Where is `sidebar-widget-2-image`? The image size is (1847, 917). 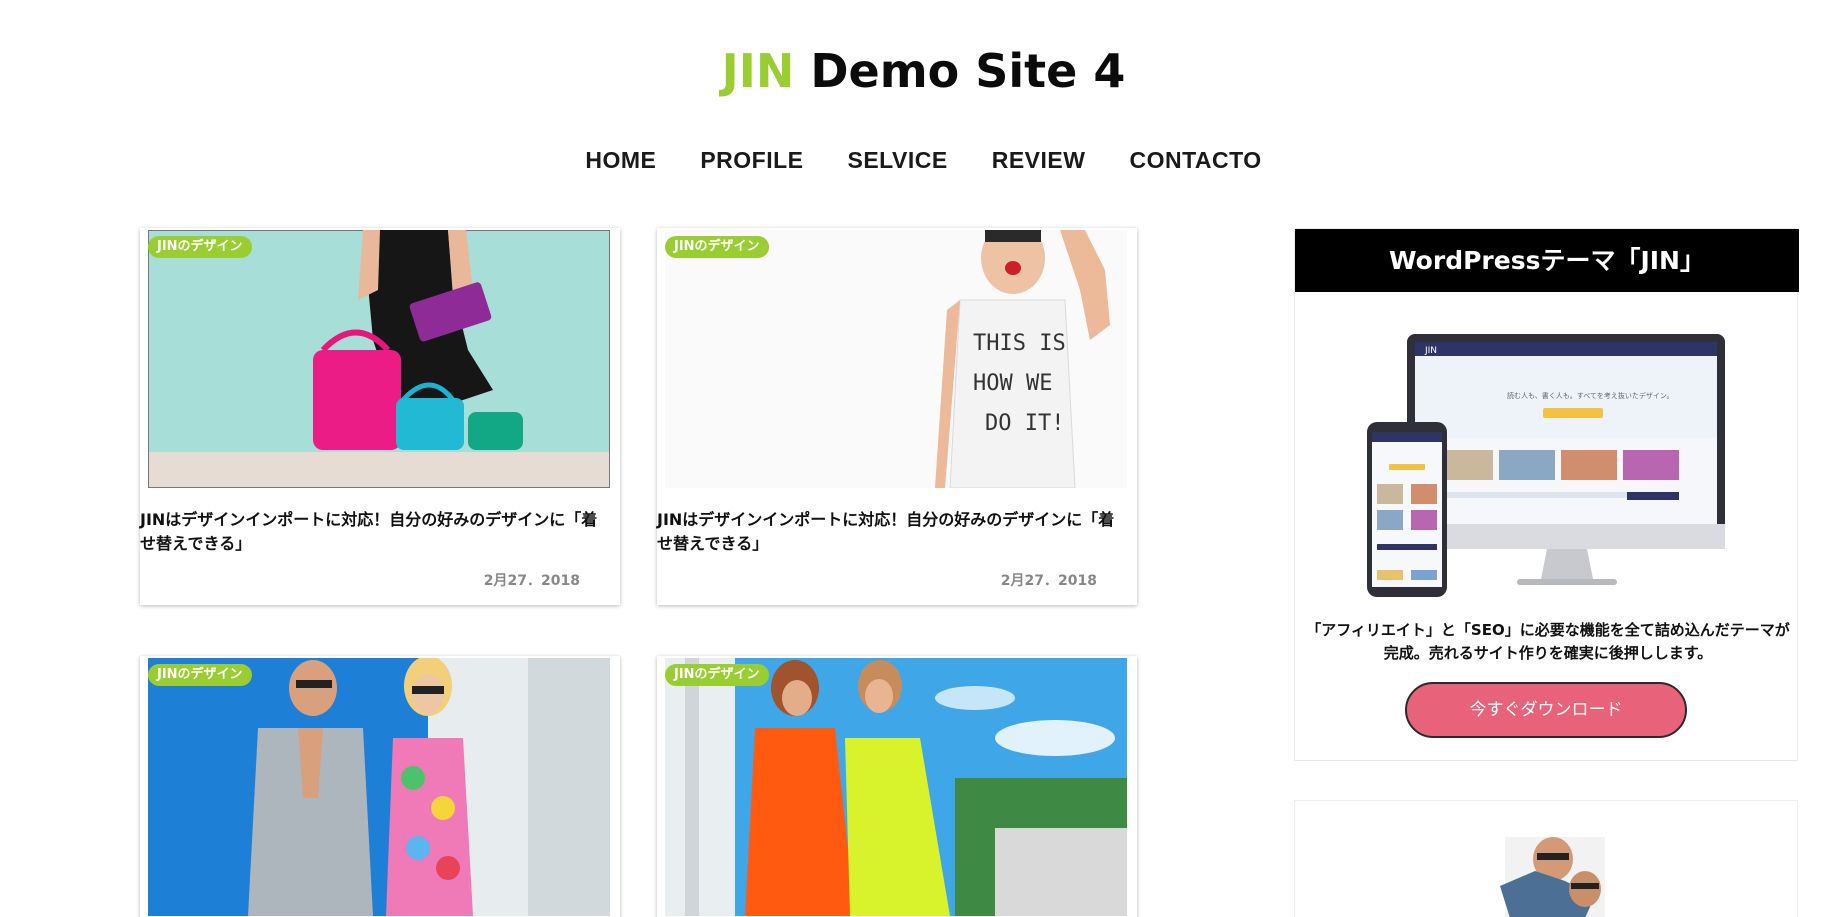 sidebar-widget-2-image is located at coordinates (1547, 859).